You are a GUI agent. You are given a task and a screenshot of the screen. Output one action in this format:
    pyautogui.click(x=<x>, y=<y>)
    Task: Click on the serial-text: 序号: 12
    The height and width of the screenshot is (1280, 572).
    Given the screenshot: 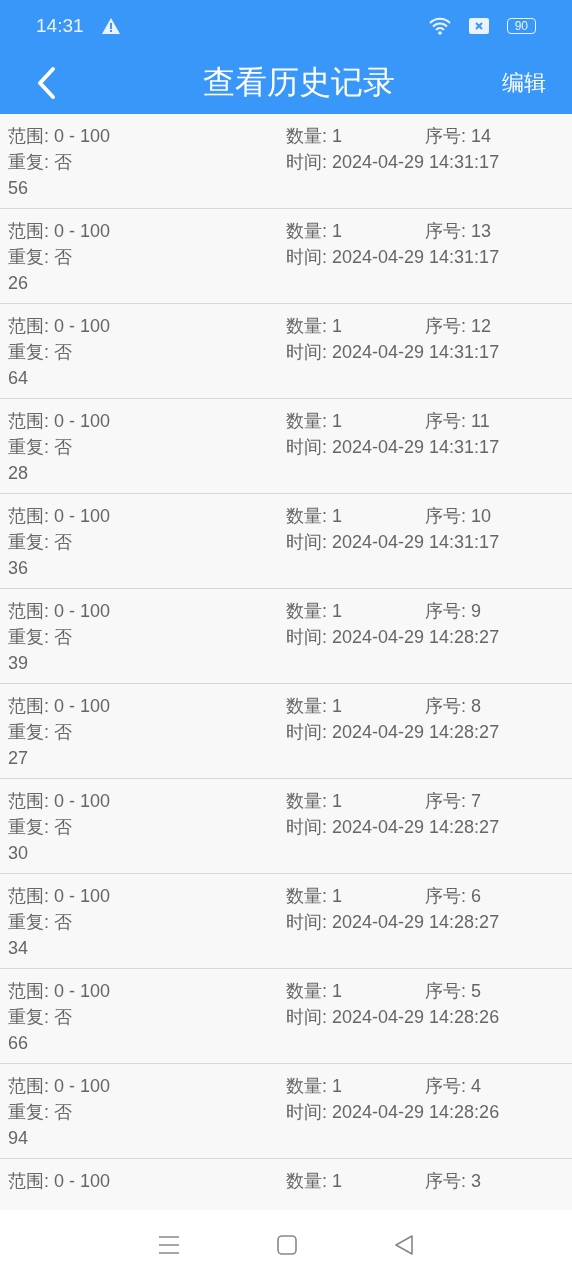 What is the action you would take?
    pyautogui.click(x=459, y=326)
    